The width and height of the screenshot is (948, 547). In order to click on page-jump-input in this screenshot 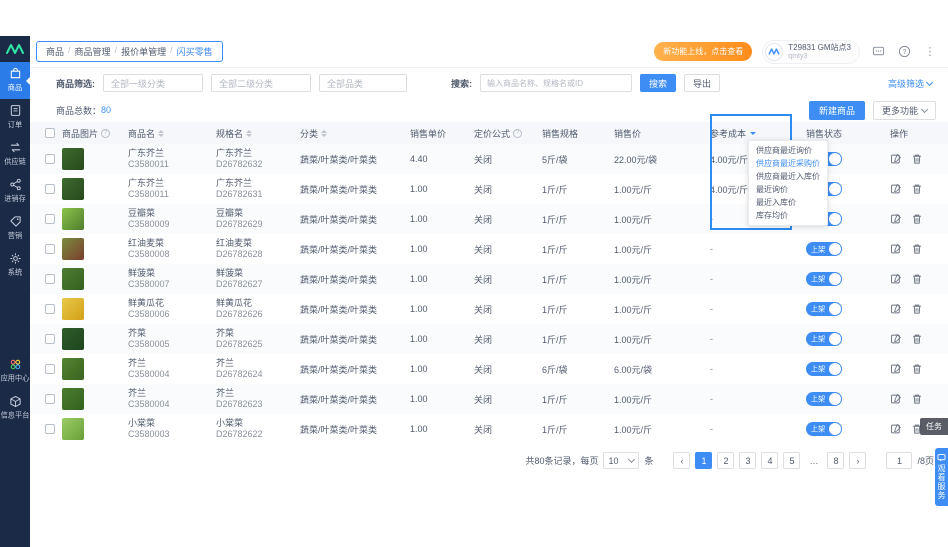, I will do `click(899, 460)`.